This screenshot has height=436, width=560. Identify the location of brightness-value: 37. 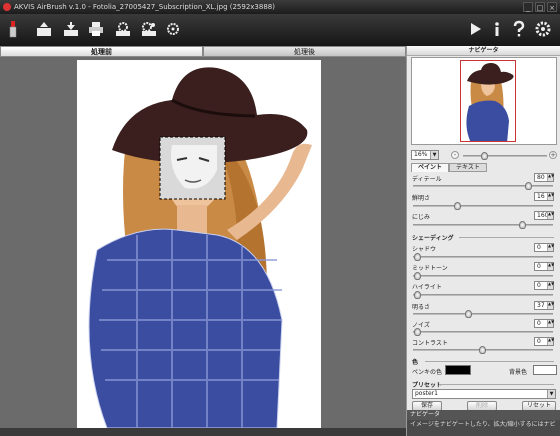
(541, 305).